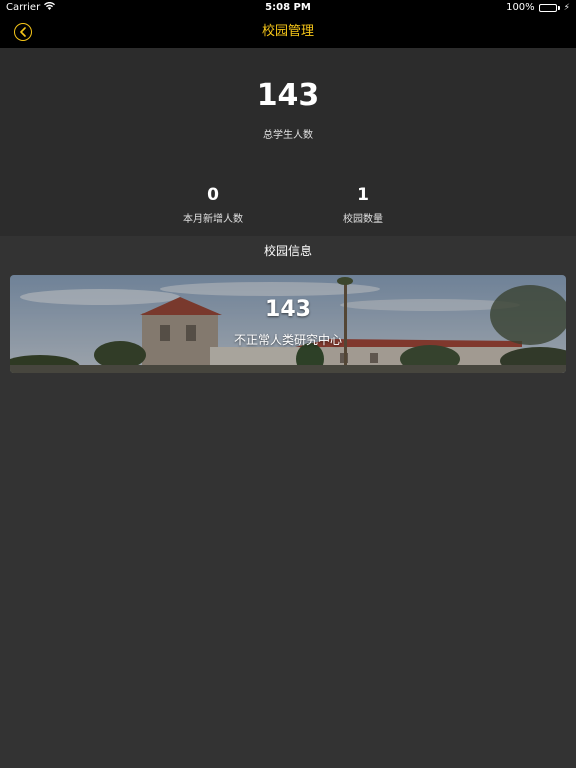 This screenshot has height=768, width=576. Describe the element at coordinates (287, 340) in the screenshot. I see `campus-name: 不正常人类研究中心` at that location.